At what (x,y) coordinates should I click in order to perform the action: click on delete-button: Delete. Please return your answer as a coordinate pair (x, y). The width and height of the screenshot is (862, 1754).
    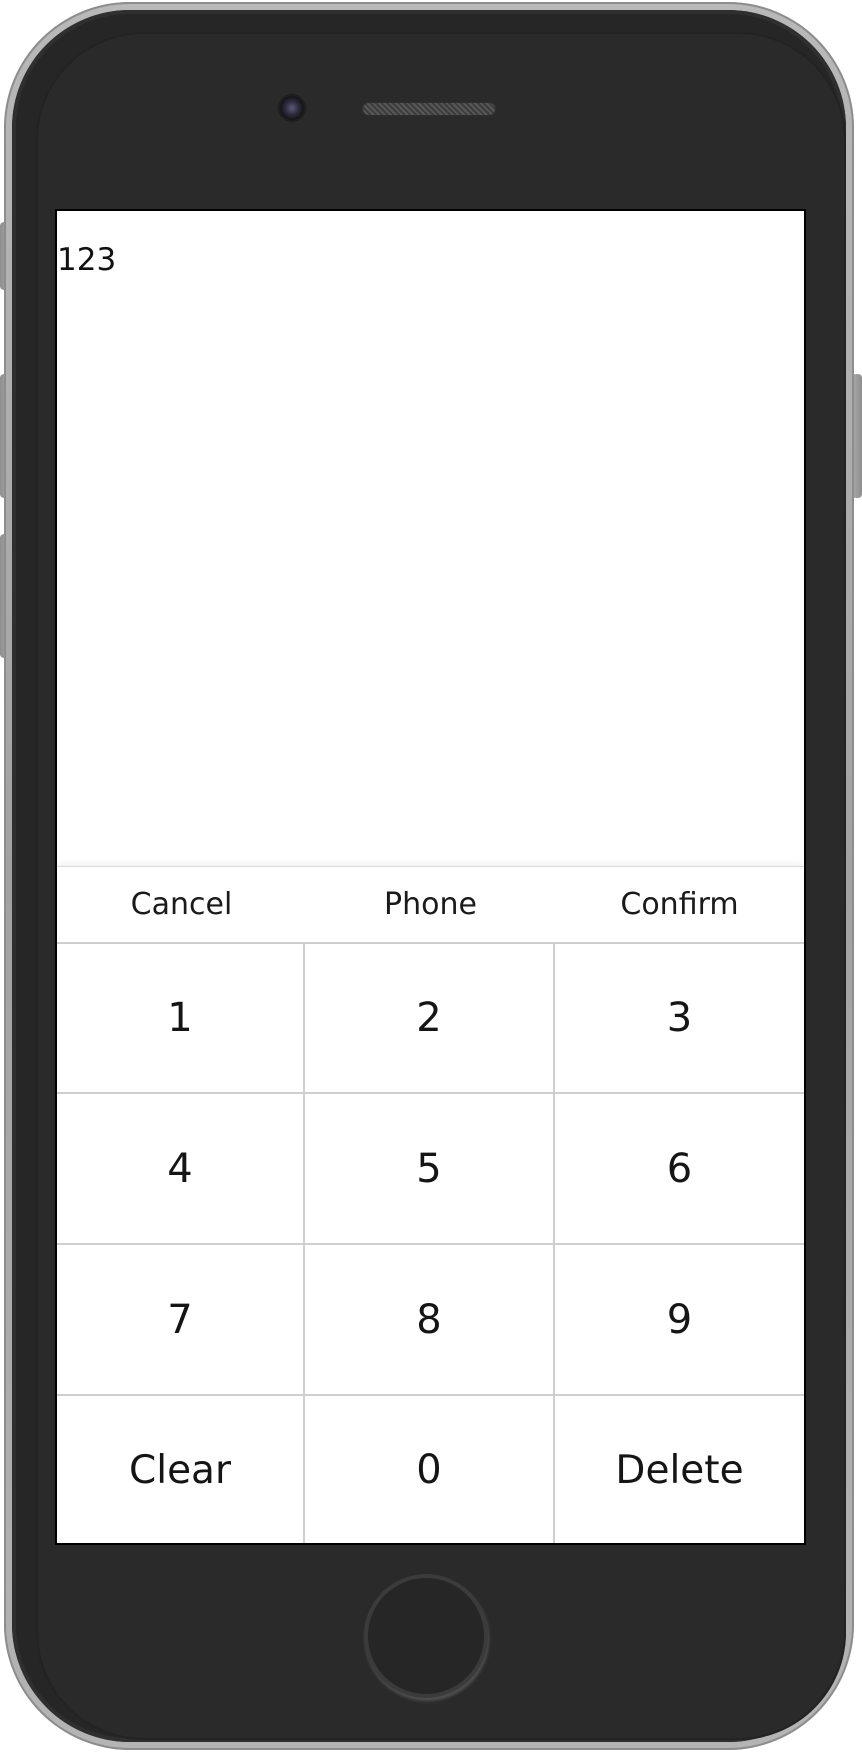
    Looking at the image, I should click on (679, 1469).